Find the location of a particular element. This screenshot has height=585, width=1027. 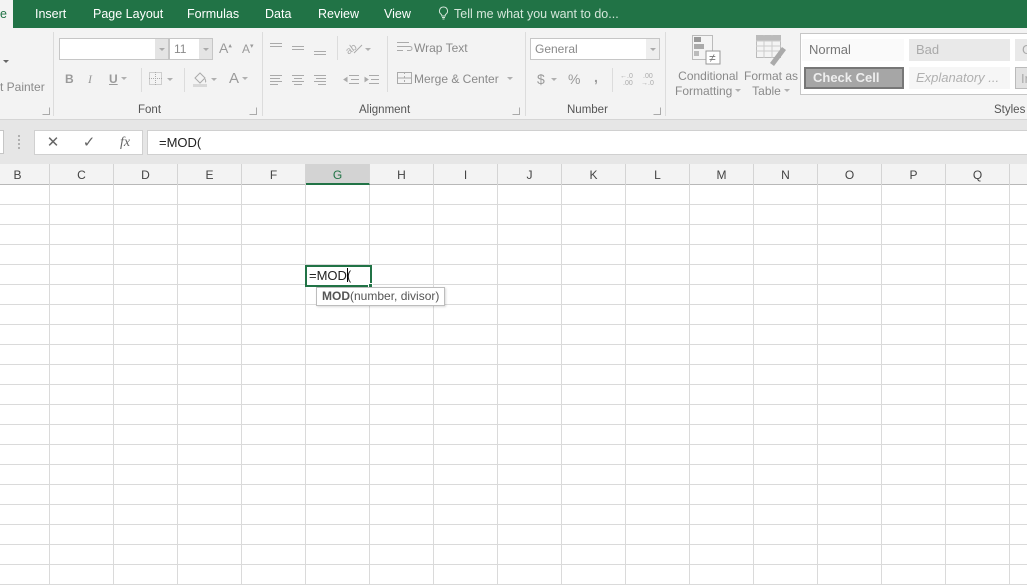

font-color-button: A is located at coordinates (239, 78).